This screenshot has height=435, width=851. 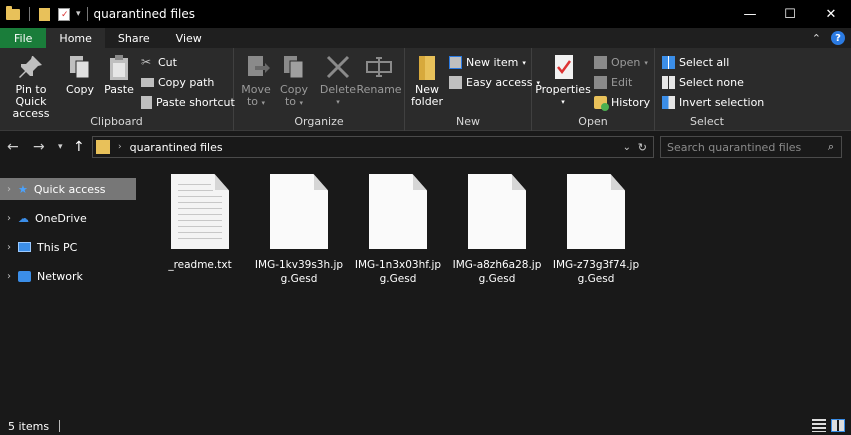 What do you see at coordinates (642, 147) in the screenshot?
I see `refresh-icon: ↻` at bounding box center [642, 147].